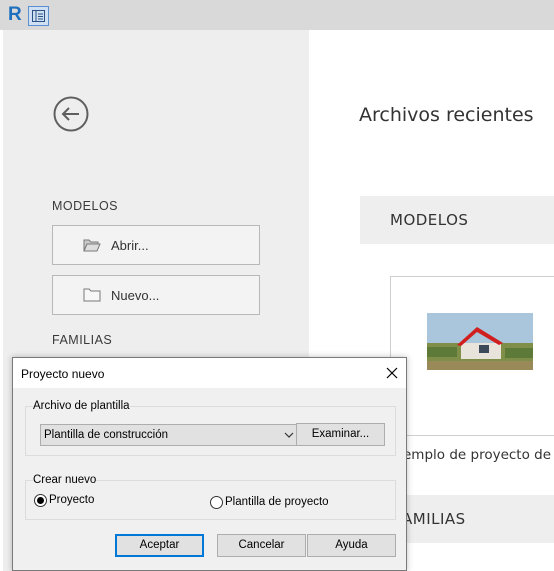 This screenshot has height=571, width=554. I want to click on create-group-label: Crear nuevo, so click(65, 480).